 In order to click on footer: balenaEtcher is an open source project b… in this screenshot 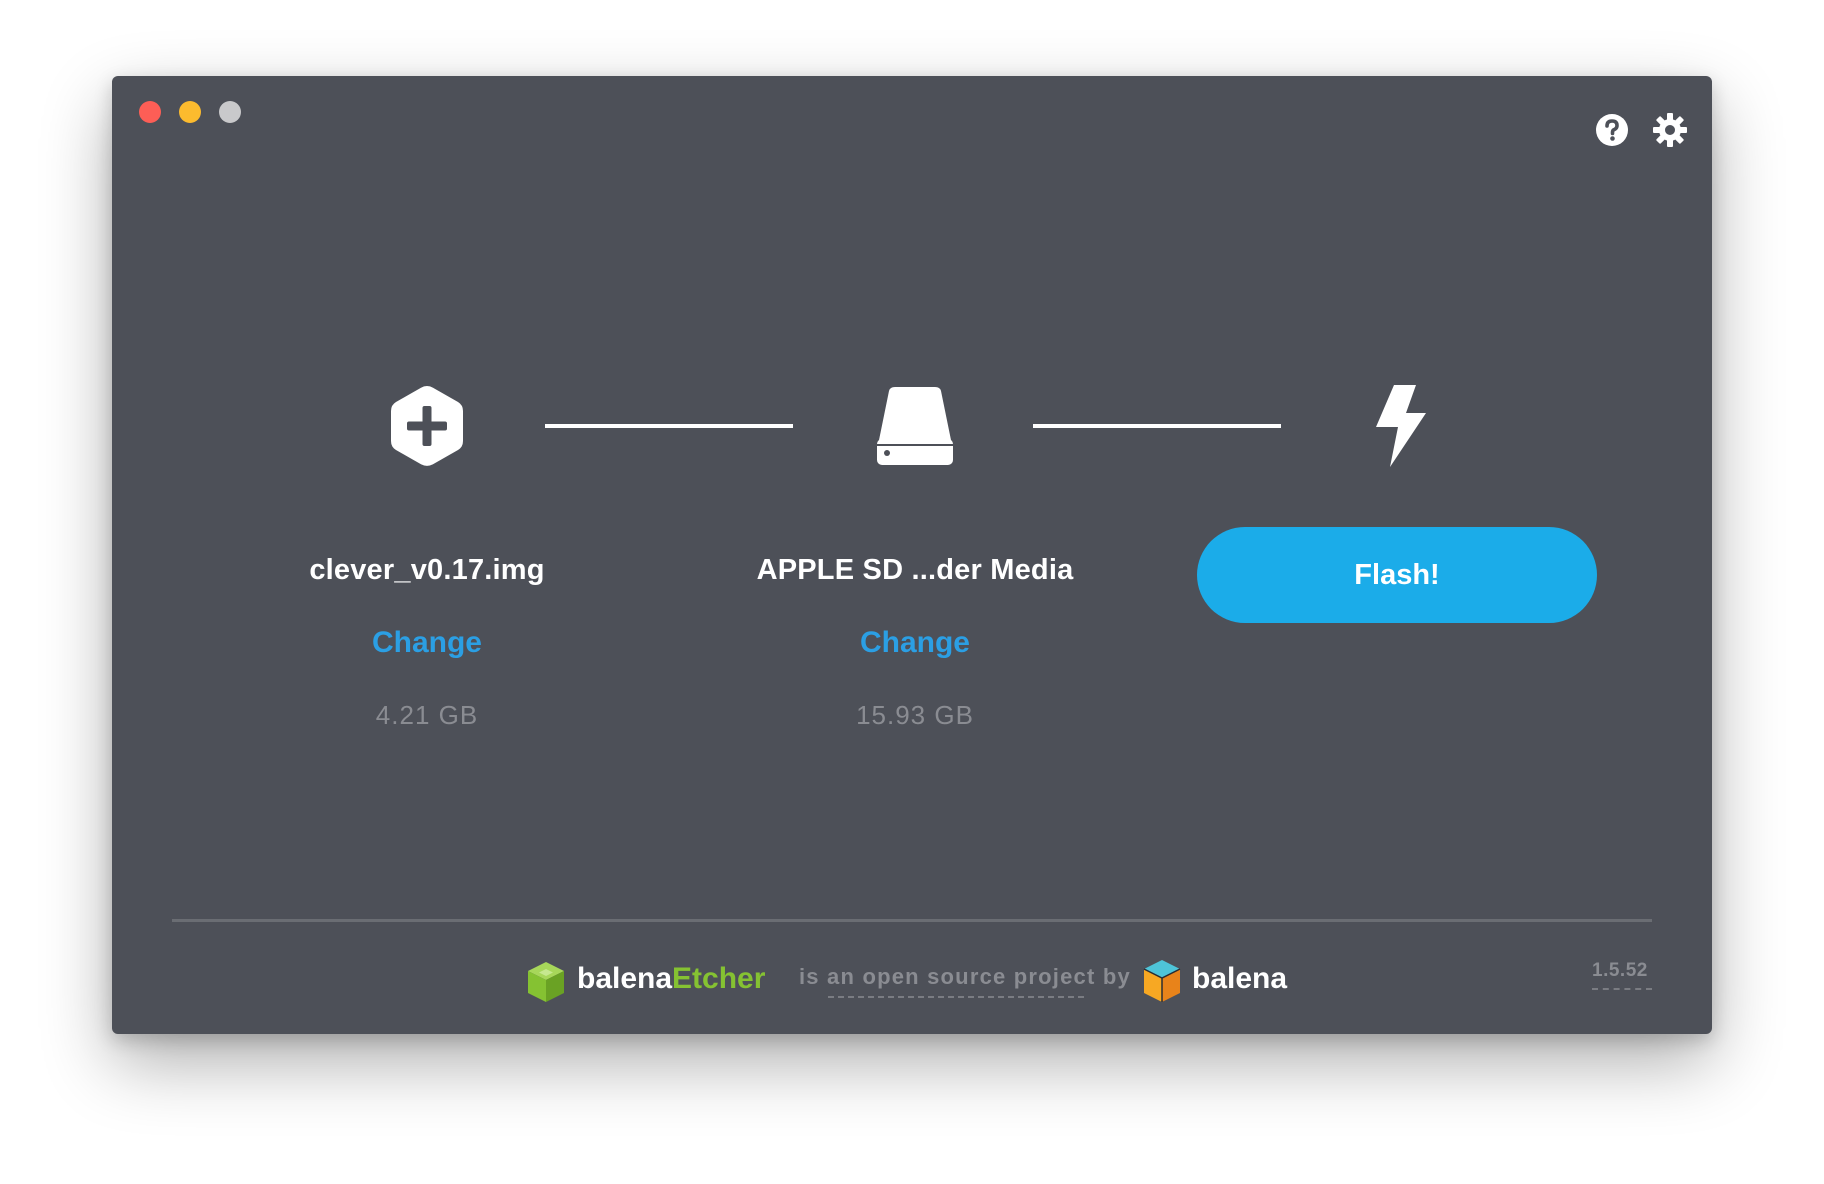, I will do `click(912, 981)`.